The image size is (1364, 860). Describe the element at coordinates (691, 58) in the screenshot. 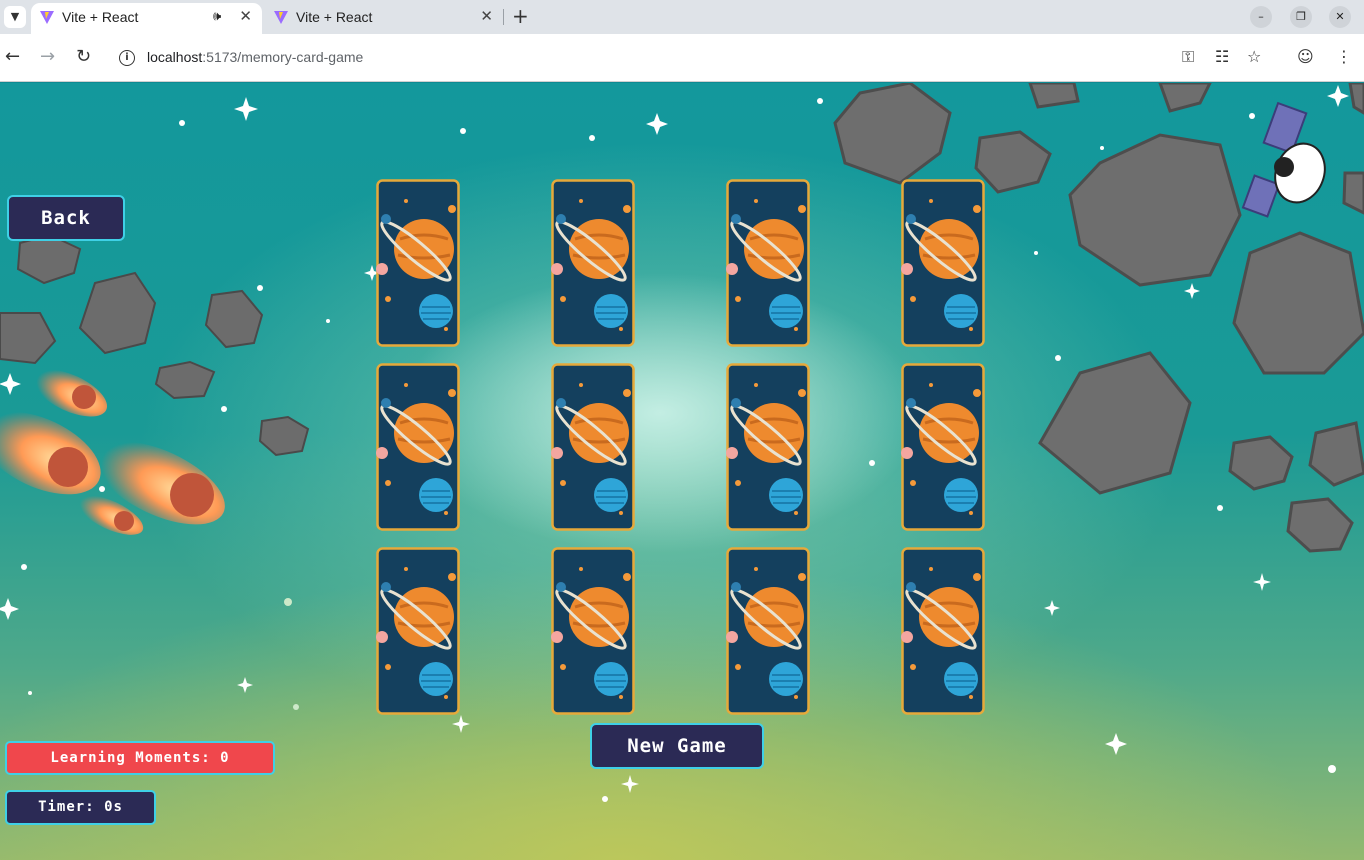

I see `address-bar: i localhost:5173/memory-card-game` at that location.